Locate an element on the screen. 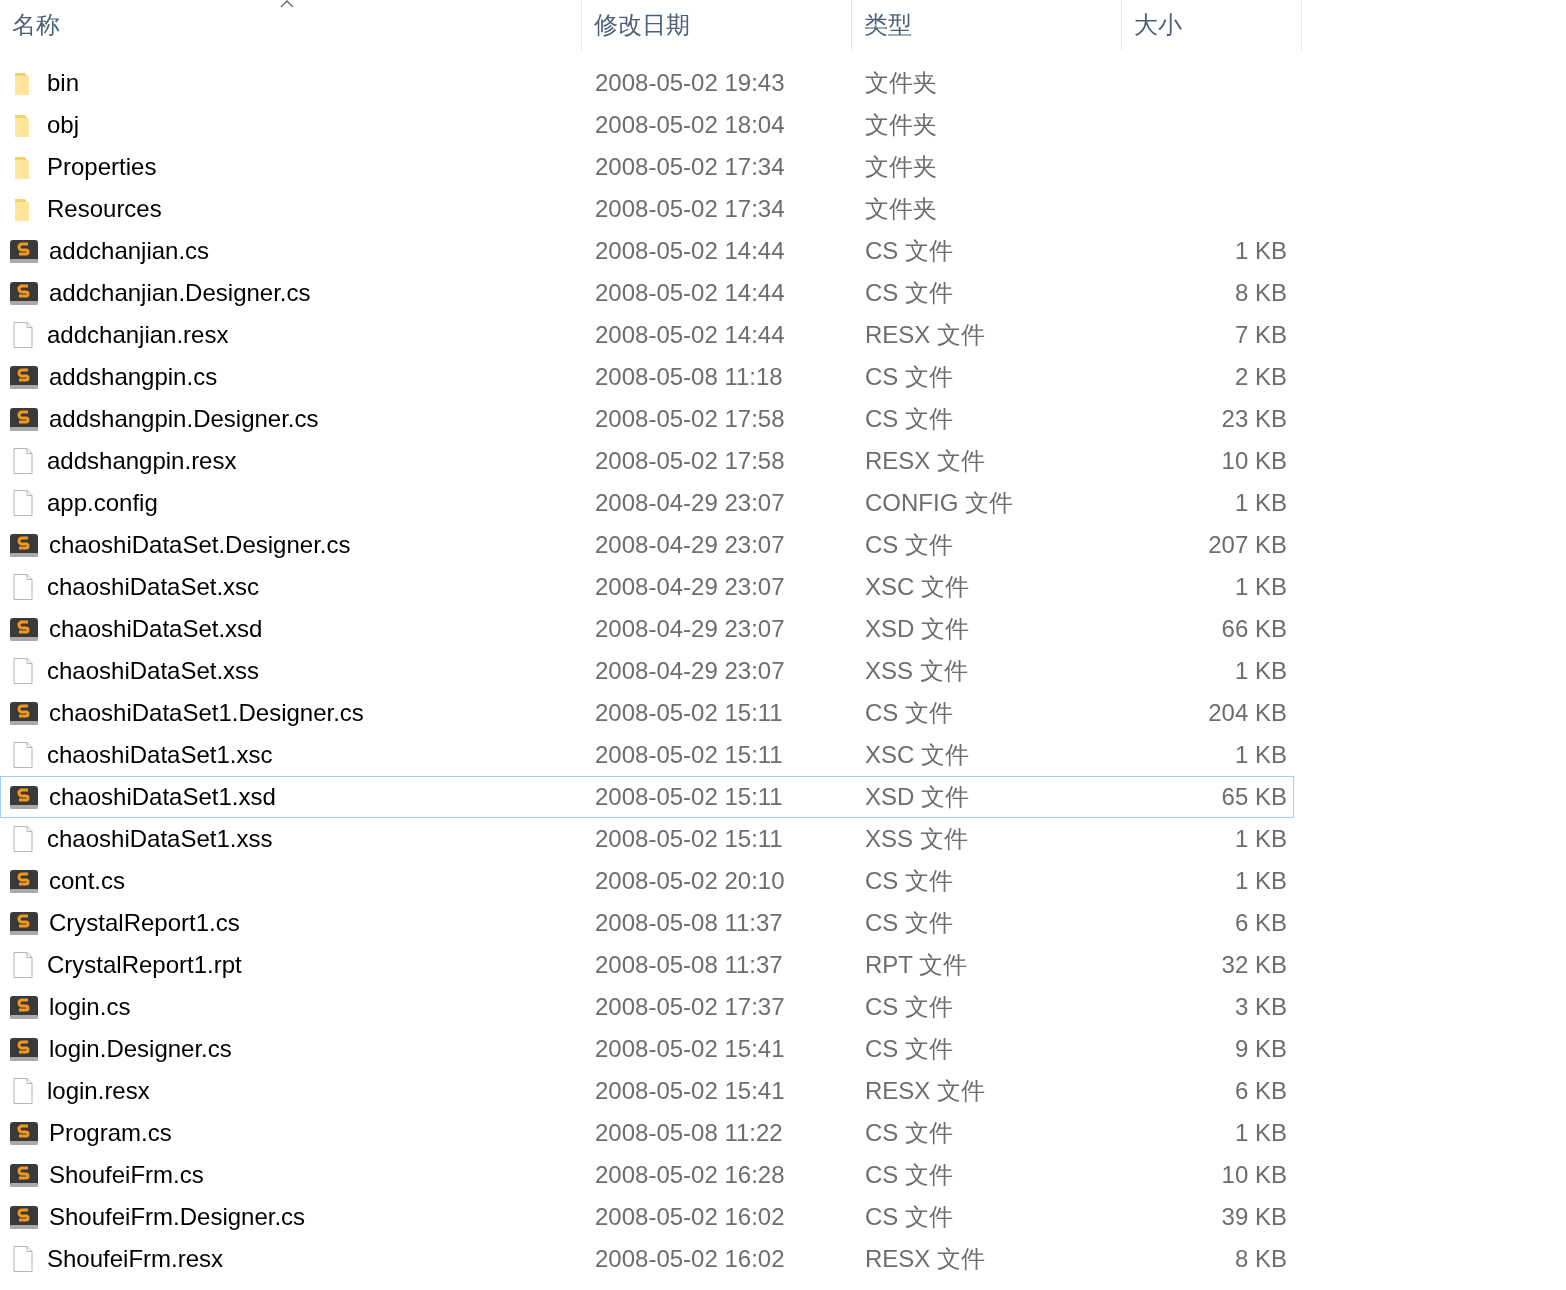  file-row: chaoshiDataSet1.xsc 2008-05-02 15:11 XSC 文件 1 KB is located at coordinates (647, 755).